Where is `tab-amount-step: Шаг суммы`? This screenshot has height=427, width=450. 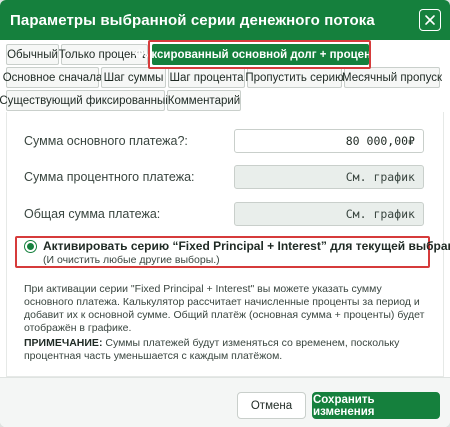 tab-amount-step: Шаг суммы is located at coordinates (133, 77).